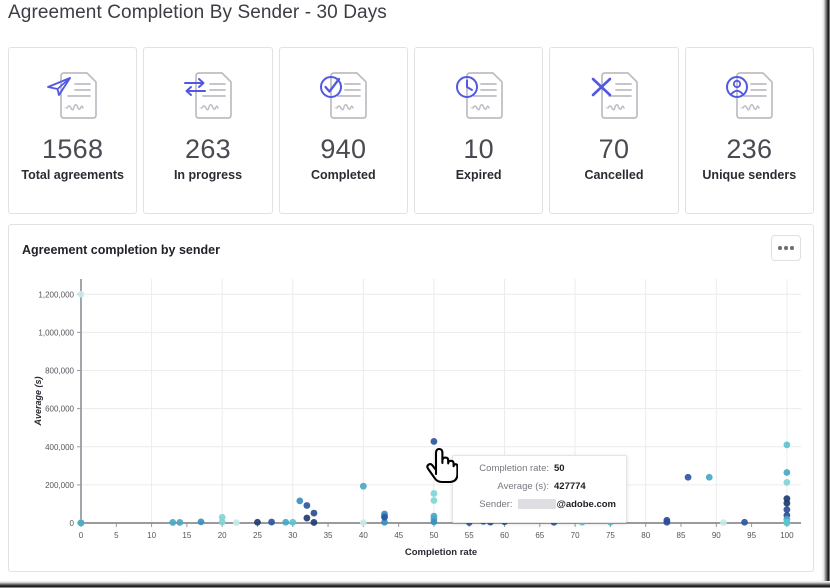 The height and width of the screenshot is (588, 830). I want to click on kpi-value: 70, so click(614, 149).